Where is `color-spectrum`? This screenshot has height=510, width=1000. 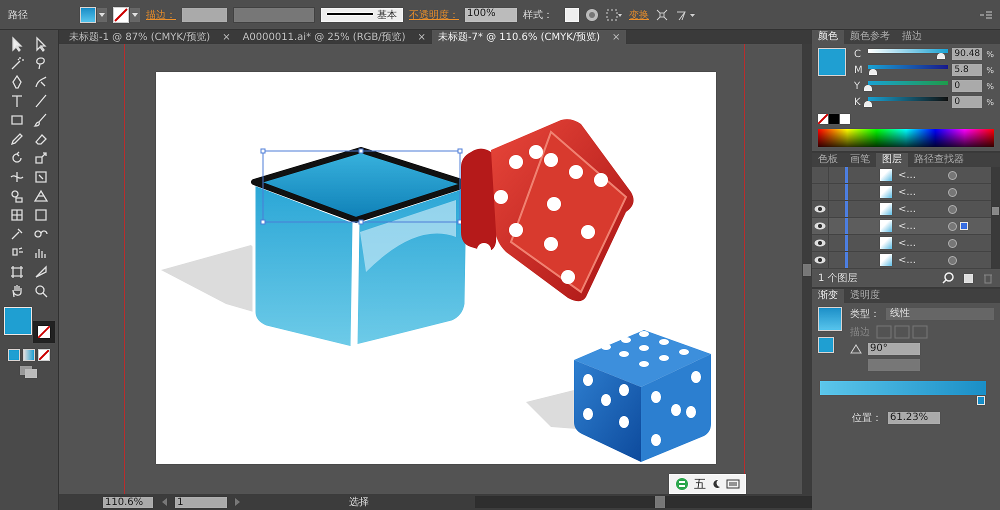 color-spectrum is located at coordinates (906, 138).